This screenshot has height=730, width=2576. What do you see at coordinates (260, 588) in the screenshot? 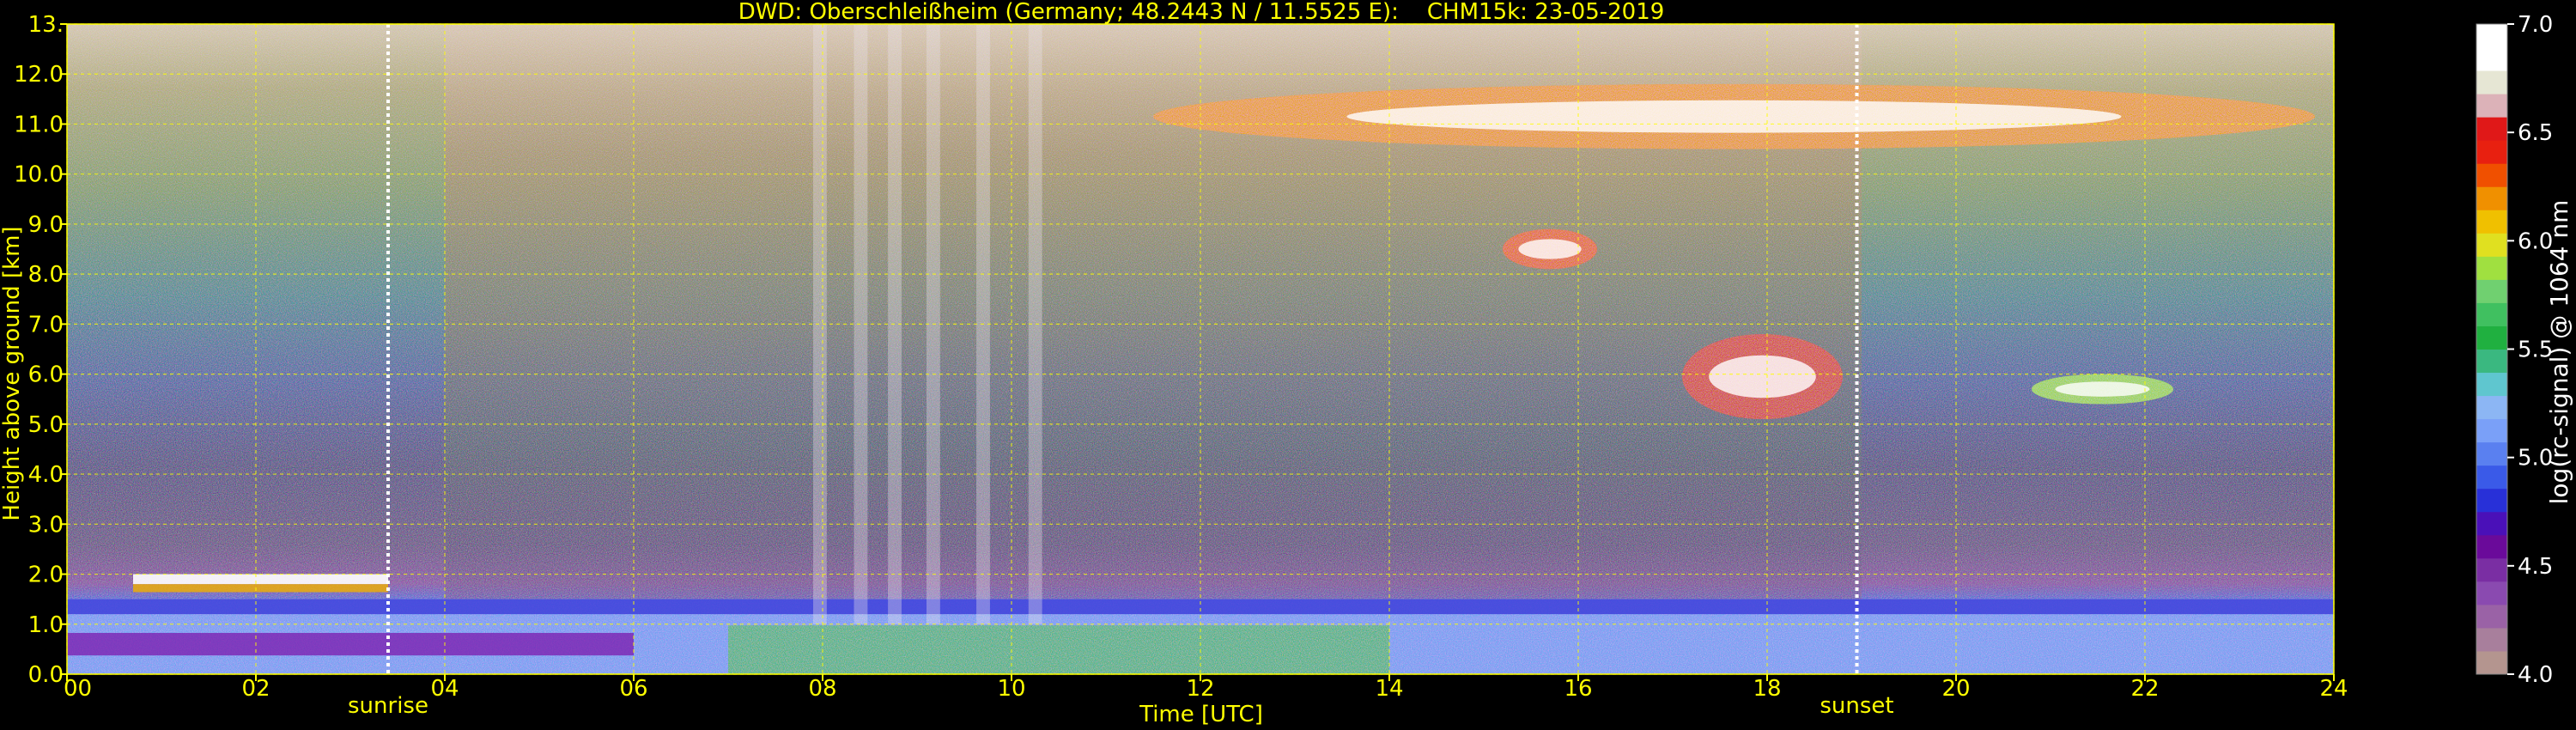
I see `residual-layer-edge` at bounding box center [260, 588].